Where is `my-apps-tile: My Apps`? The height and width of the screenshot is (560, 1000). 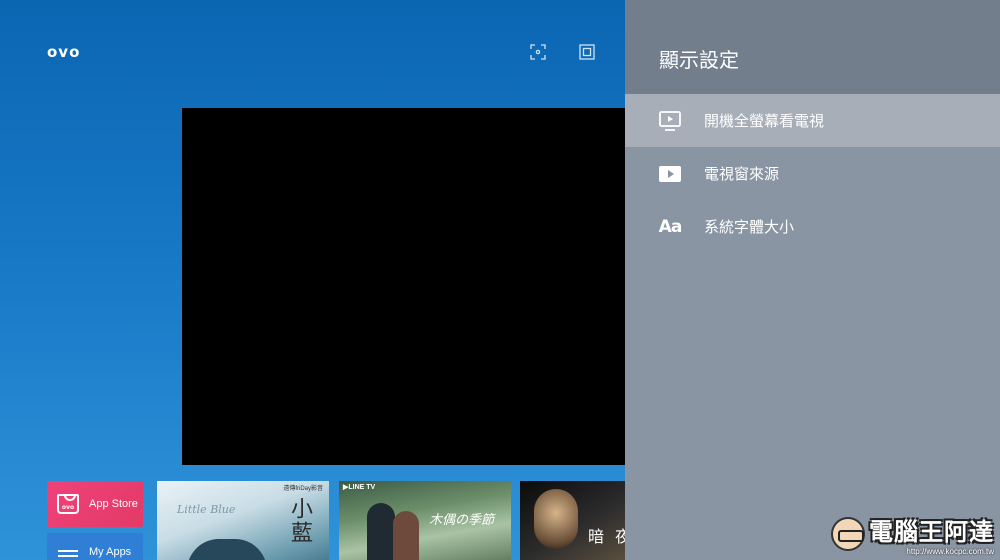 my-apps-tile: My Apps is located at coordinates (95, 546).